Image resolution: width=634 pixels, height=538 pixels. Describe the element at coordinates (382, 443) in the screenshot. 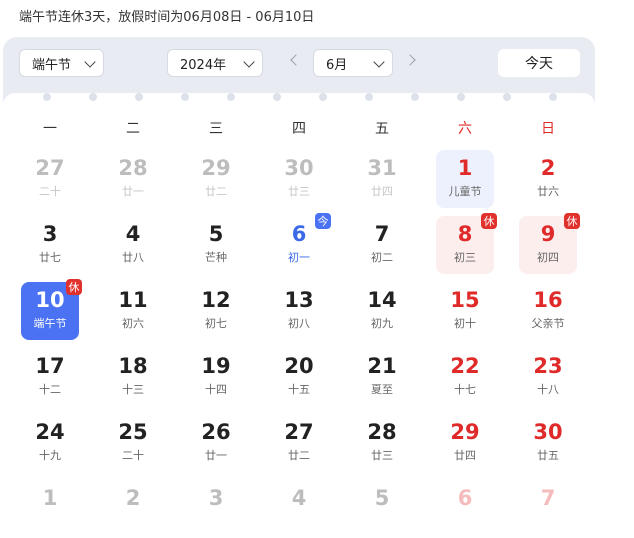

I see `day-cell: 28 廿三` at that location.